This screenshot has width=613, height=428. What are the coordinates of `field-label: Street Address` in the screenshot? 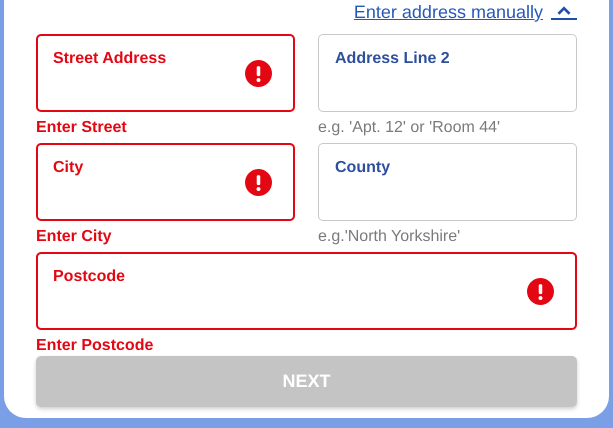 It's located at (109, 58).